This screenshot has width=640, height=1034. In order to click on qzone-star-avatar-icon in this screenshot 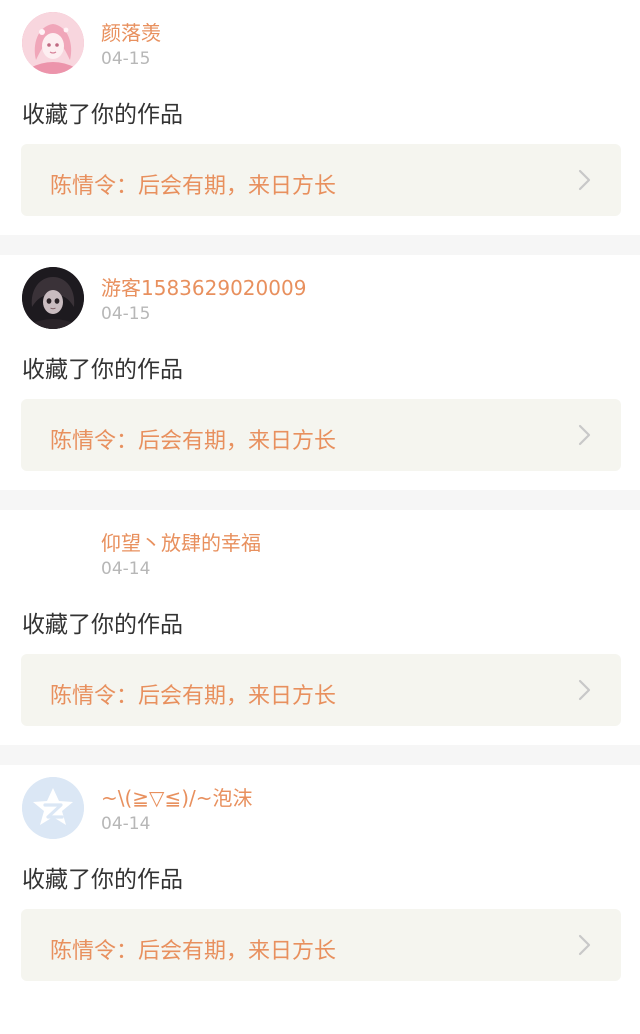, I will do `click(53, 808)`.